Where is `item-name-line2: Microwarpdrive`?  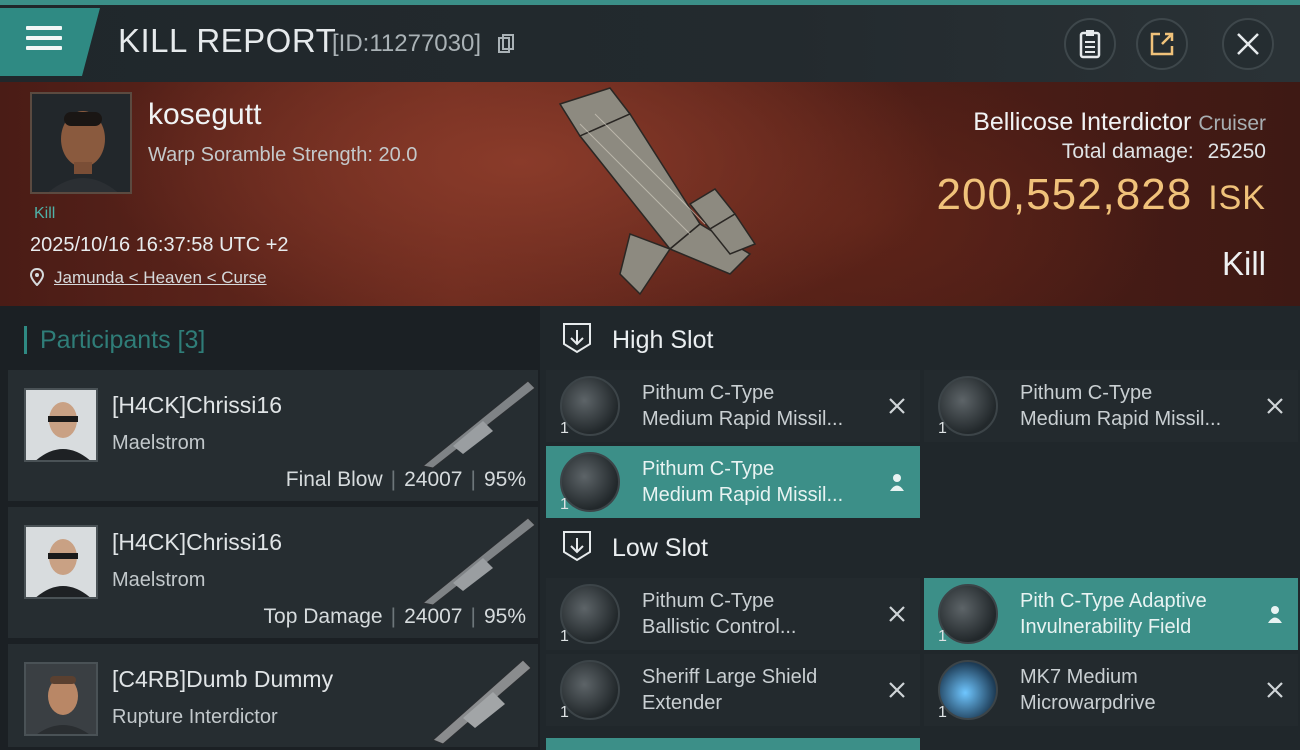
item-name-line2: Microwarpdrive is located at coordinates (1088, 703).